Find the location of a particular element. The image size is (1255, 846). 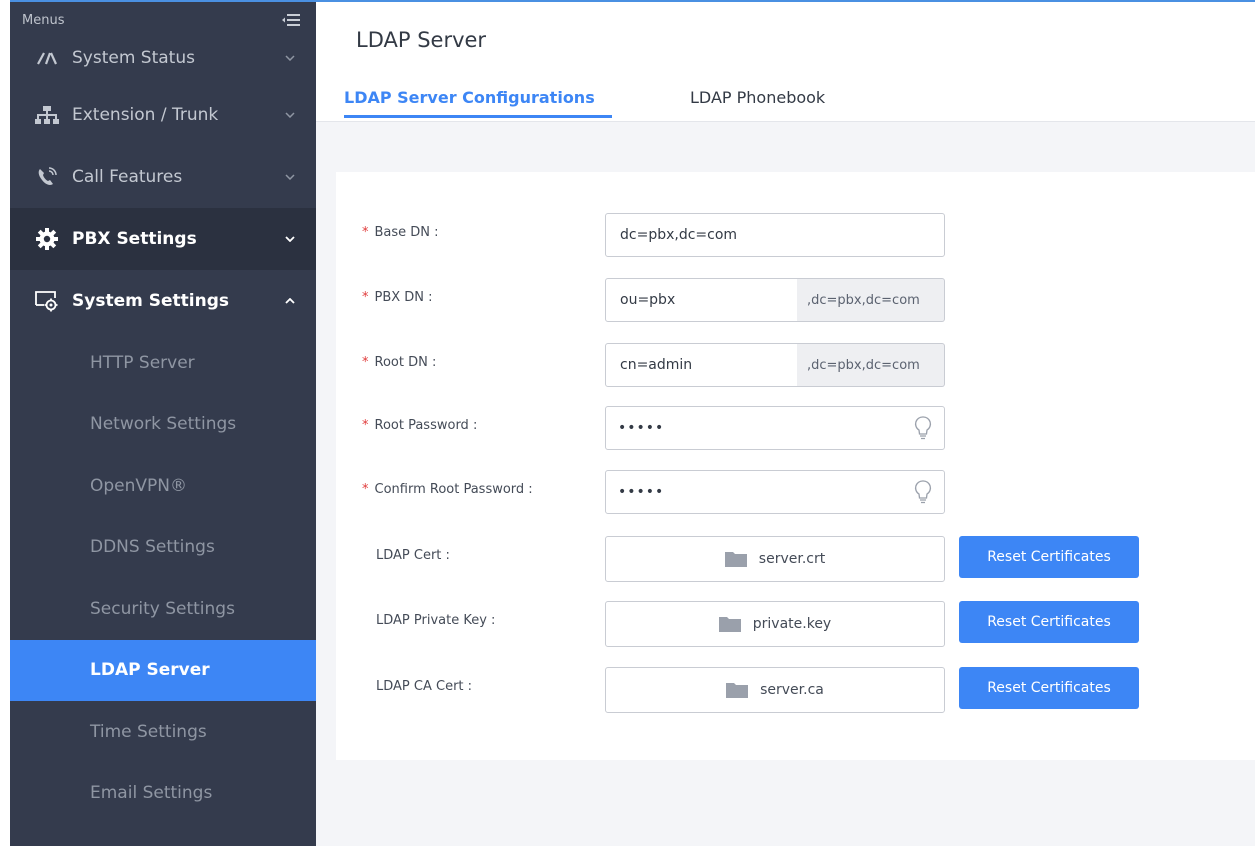

sidebar-subitem-time-settings: Time Settings is located at coordinates (163, 732).